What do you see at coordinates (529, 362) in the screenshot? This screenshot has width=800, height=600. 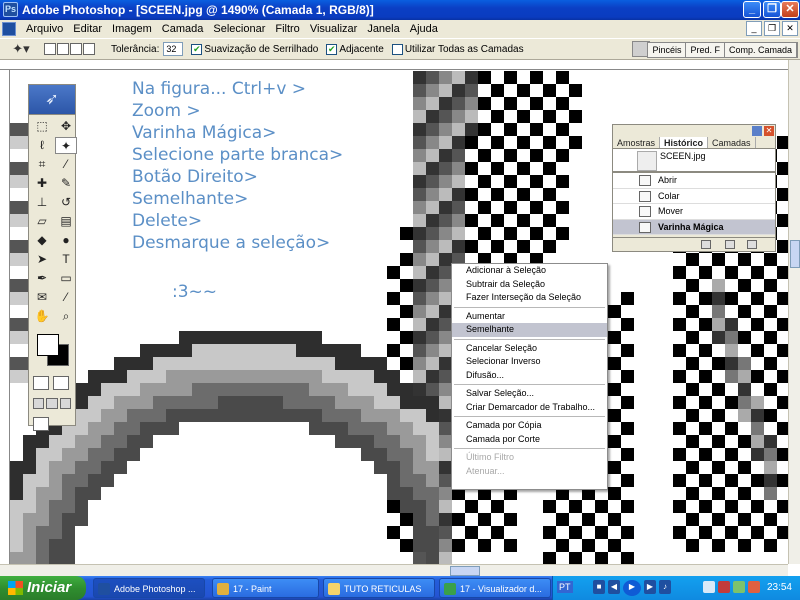 I see `context-menu-item: Selecionar Inverso` at bounding box center [529, 362].